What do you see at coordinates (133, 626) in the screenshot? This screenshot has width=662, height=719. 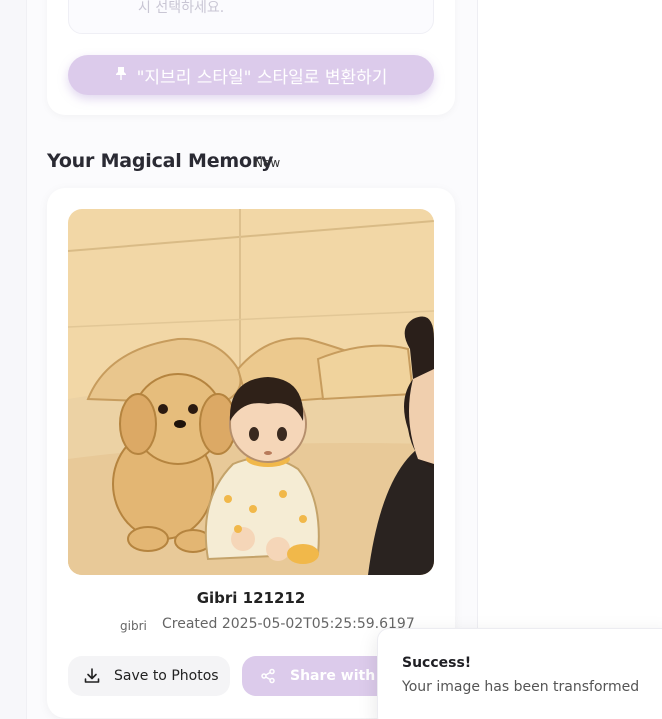 I see `image-author: gibri` at bounding box center [133, 626].